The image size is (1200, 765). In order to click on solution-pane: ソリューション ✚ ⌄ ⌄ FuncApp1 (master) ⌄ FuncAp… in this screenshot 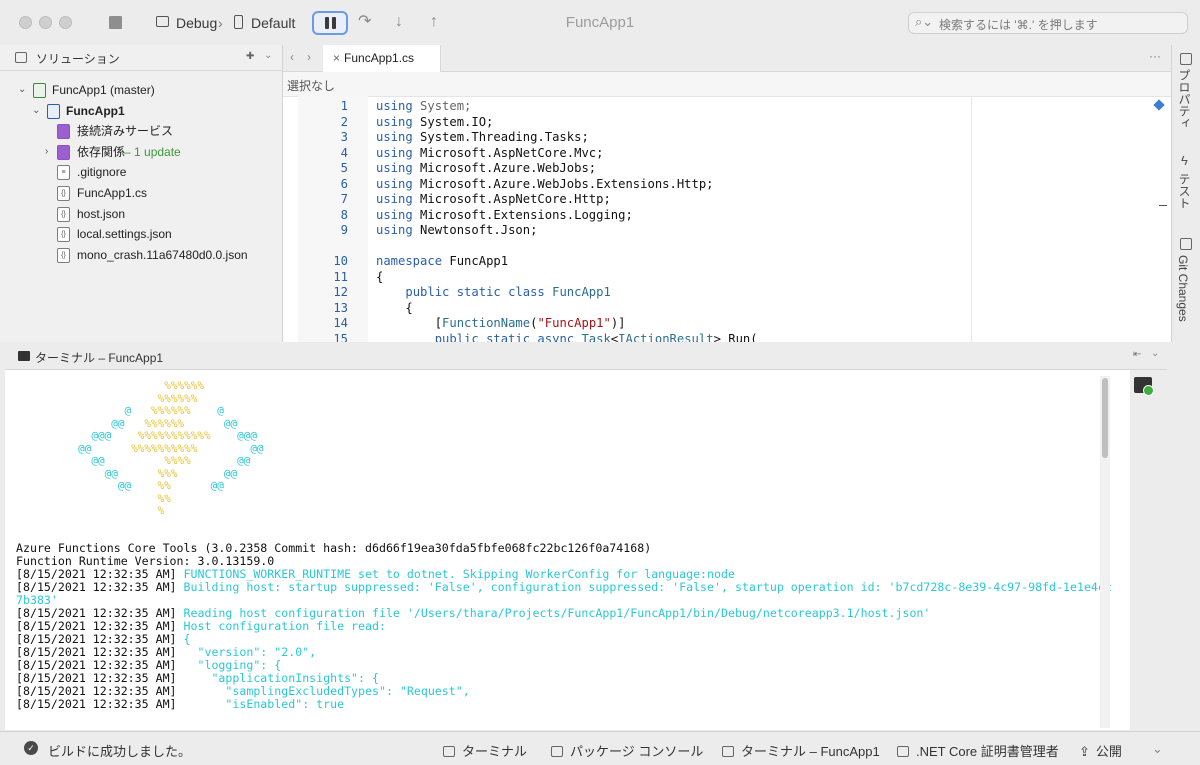, I will do `click(141, 193)`.